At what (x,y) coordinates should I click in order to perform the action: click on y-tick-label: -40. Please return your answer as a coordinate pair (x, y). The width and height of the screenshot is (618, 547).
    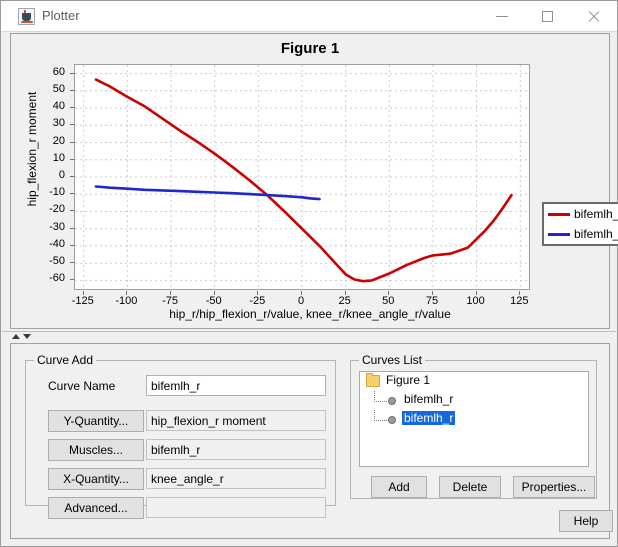
    Looking at the image, I should click on (57, 243).